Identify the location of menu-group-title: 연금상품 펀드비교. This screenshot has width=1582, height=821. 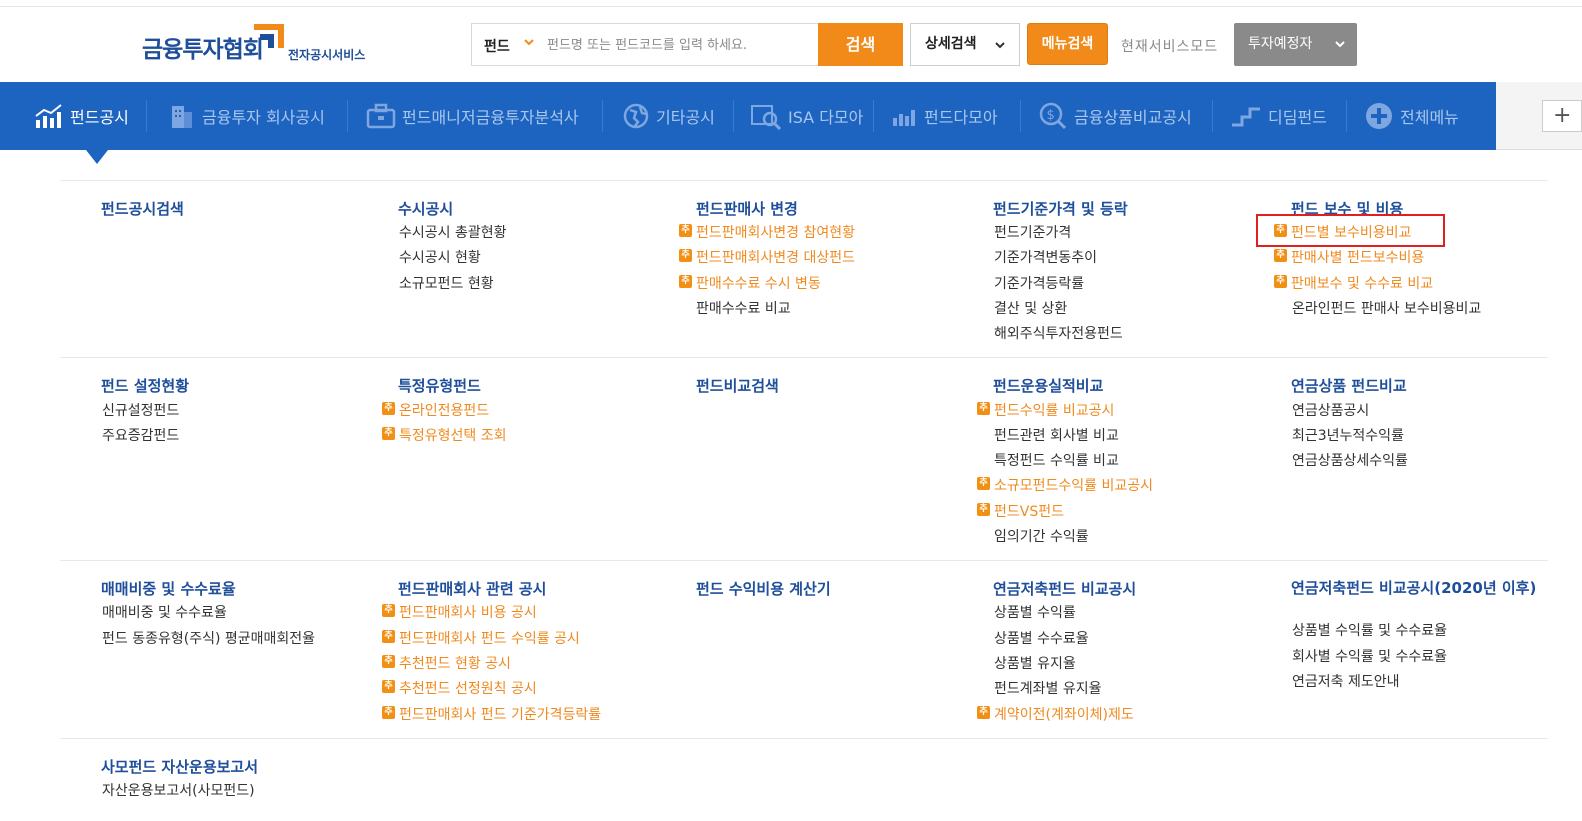
(1349, 385).